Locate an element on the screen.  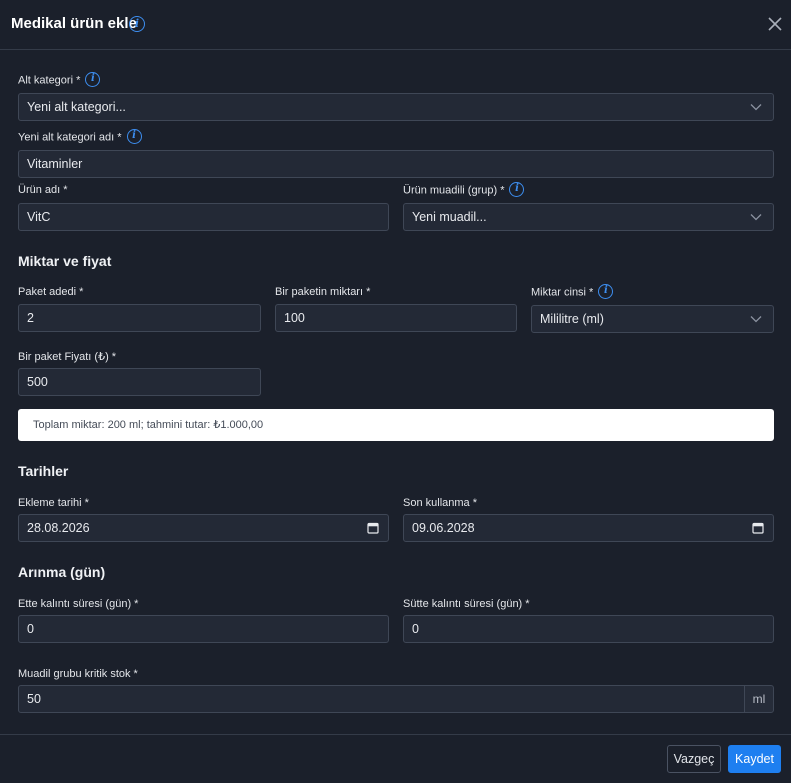
meat-residue-input is located at coordinates (203, 629).